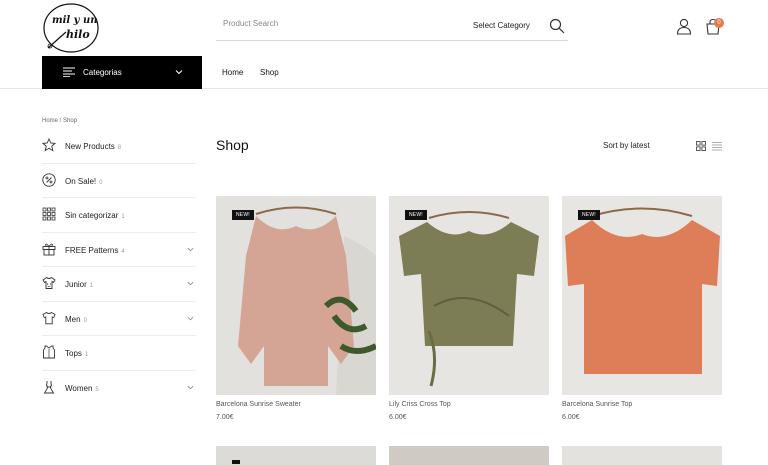 This screenshot has width=768, height=465. What do you see at coordinates (49, 317) in the screenshot?
I see `tshirt-icon` at bounding box center [49, 317].